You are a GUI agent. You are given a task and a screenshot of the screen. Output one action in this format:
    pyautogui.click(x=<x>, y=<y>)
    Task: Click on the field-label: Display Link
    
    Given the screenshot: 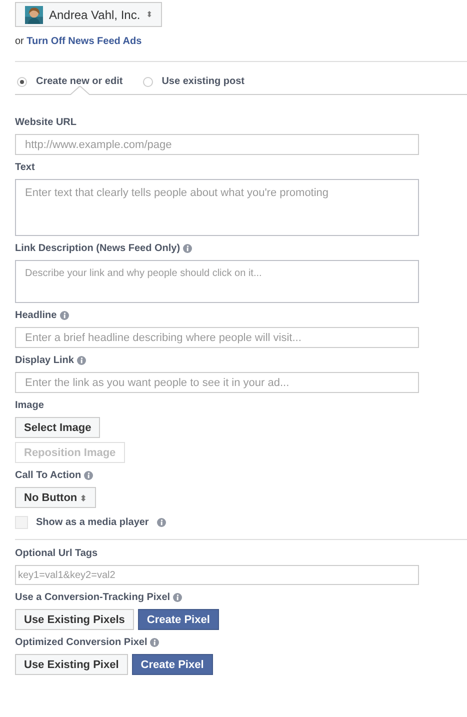 What is the action you would take?
    pyautogui.click(x=44, y=360)
    